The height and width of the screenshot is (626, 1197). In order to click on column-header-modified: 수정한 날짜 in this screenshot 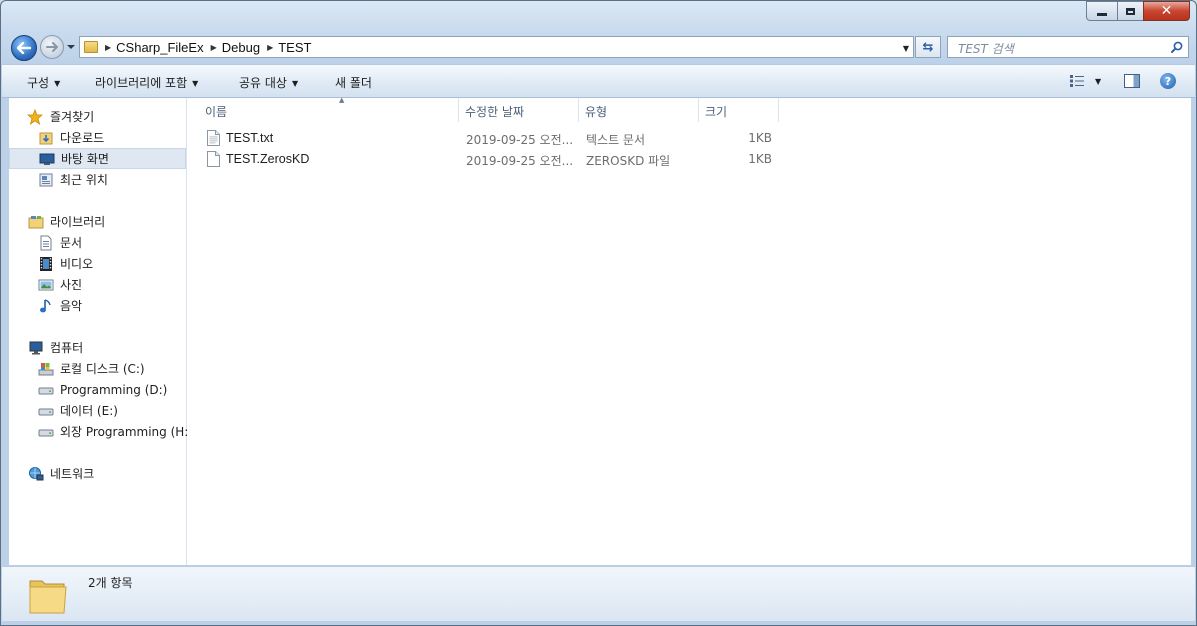, I will do `click(519, 110)`.